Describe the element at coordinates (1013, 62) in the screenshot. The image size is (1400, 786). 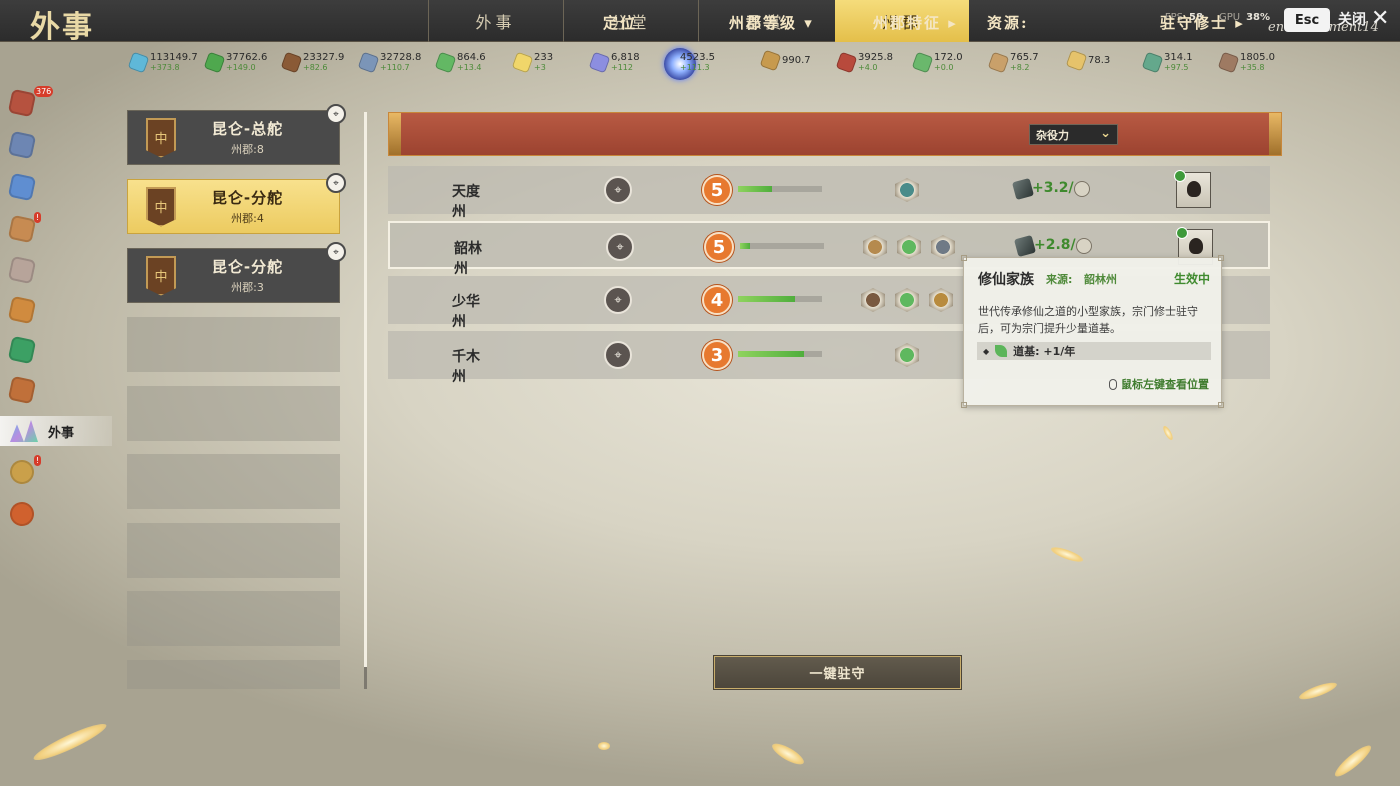
I see `resource-item: 765.7 +8.2` at that location.